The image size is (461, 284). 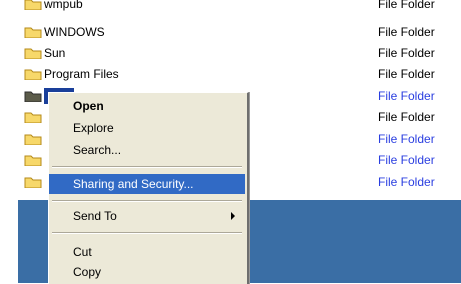 I want to click on file-name: WINDOWS, so click(x=74, y=32).